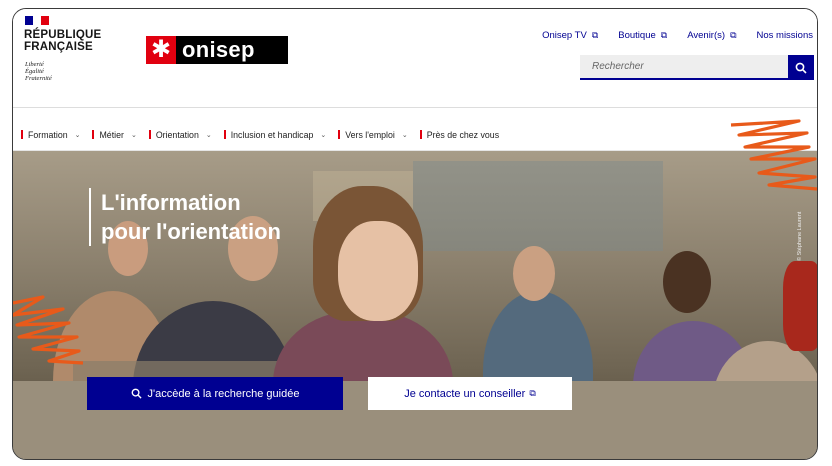 This screenshot has width=832, height=466. What do you see at coordinates (171, 202) in the screenshot?
I see `hero-headline-line-1: L'information` at bounding box center [171, 202].